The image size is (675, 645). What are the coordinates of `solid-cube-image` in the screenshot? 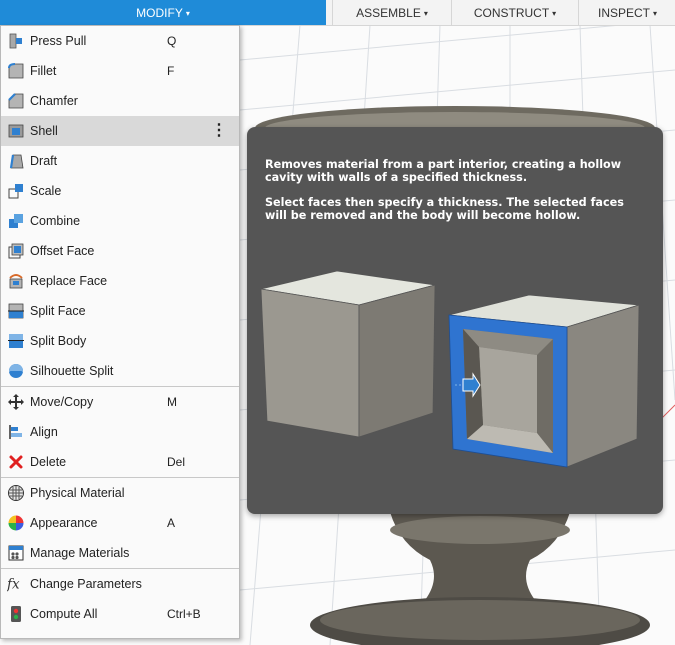 It's located at (348, 354).